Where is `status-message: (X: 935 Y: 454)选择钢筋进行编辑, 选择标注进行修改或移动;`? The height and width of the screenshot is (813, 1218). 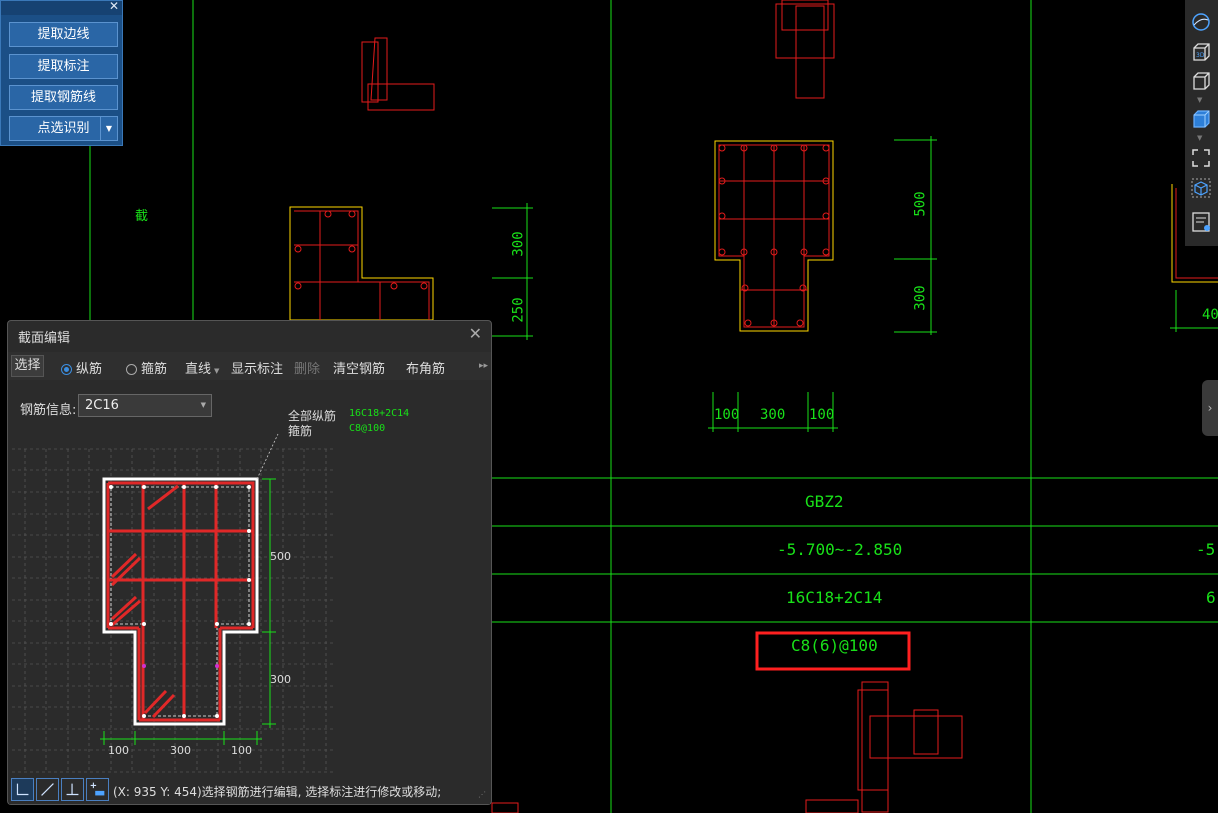
status-message: (X: 935 Y: 454)选择钢筋进行编辑, 选择标注进行修改或移动; is located at coordinates (277, 792).